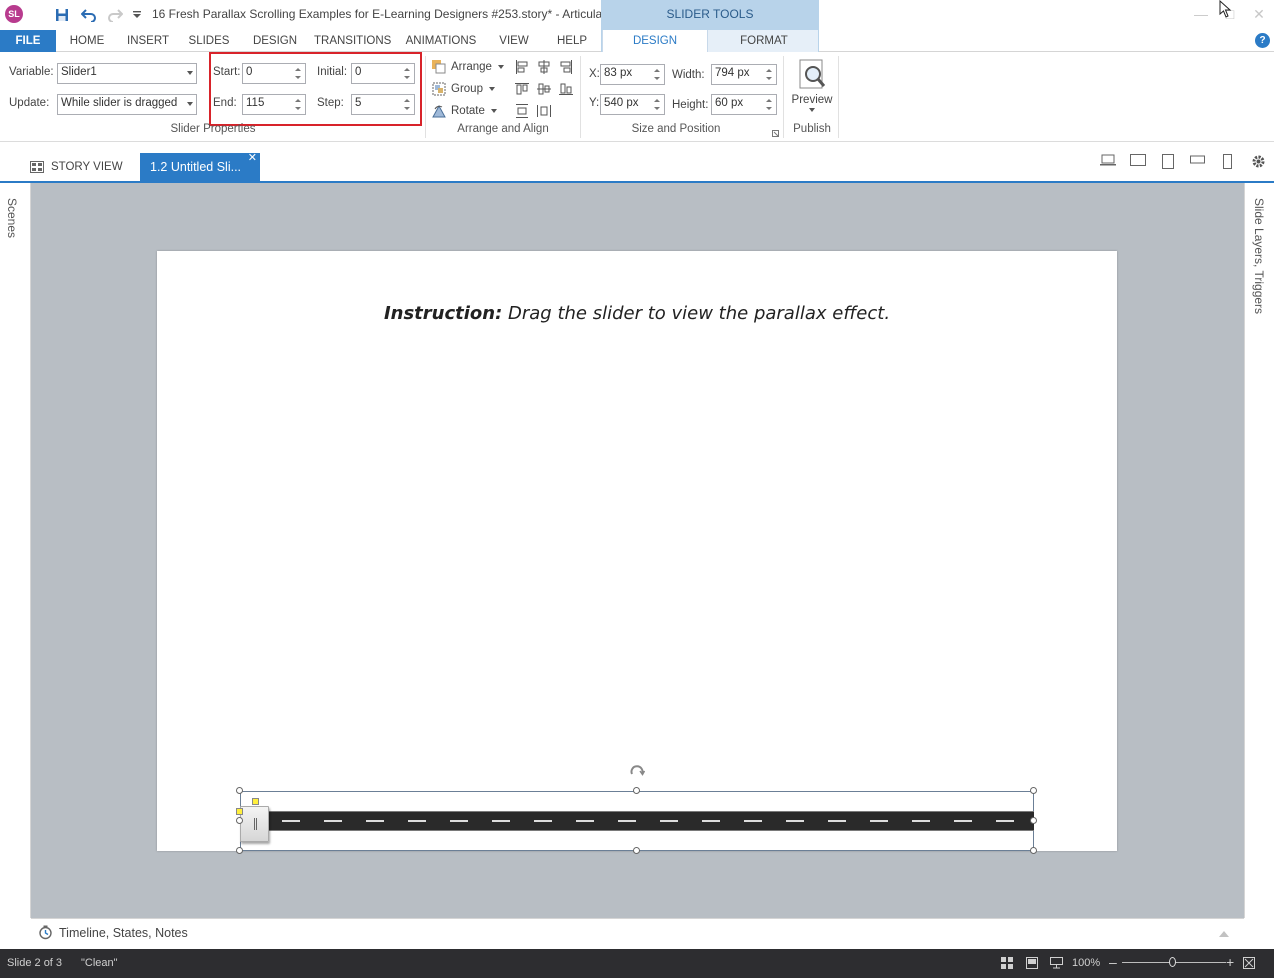 The image size is (1274, 978). I want to click on phone-landscape-icon, so click(1197, 159).